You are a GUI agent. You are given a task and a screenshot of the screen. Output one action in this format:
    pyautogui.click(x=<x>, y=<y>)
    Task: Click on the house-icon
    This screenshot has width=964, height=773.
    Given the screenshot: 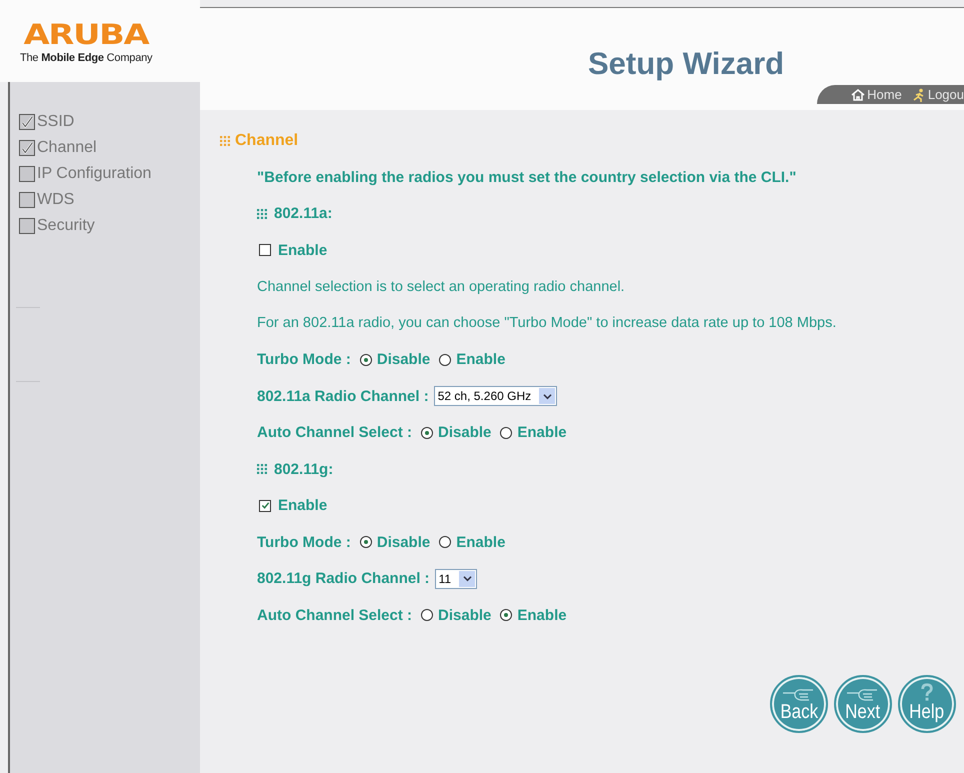 What is the action you would take?
    pyautogui.click(x=858, y=94)
    